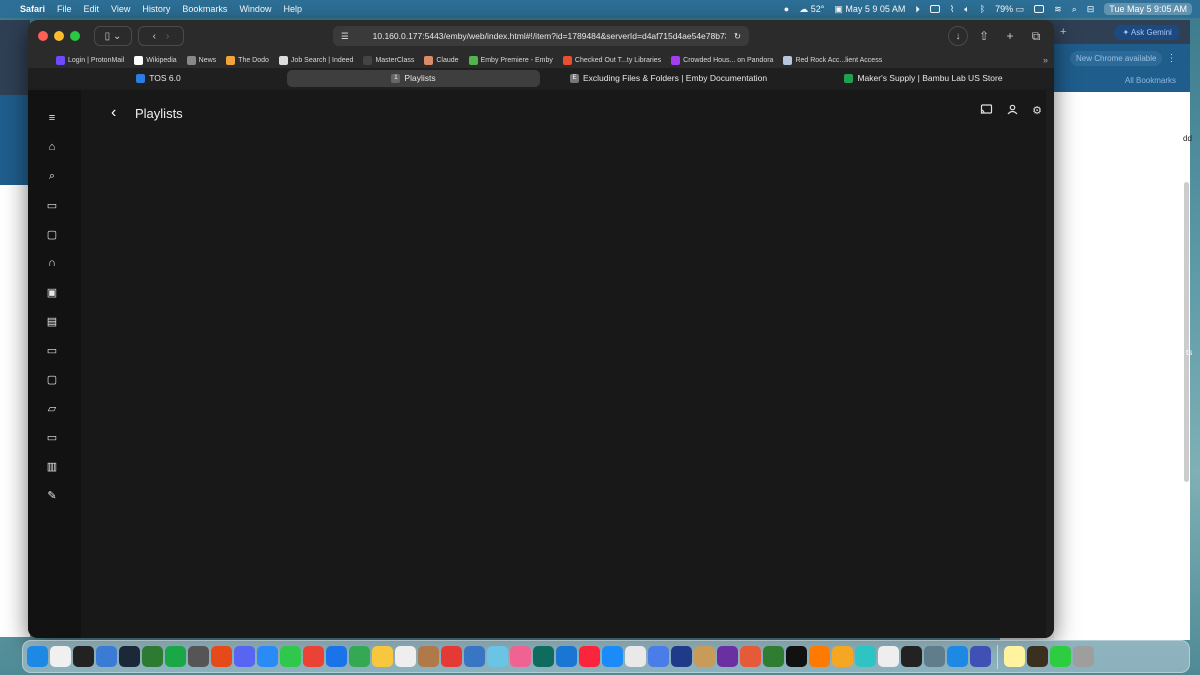  Describe the element at coordinates (413, 78) in the screenshot. I see `browser-tab: 1 Playlists` at that location.